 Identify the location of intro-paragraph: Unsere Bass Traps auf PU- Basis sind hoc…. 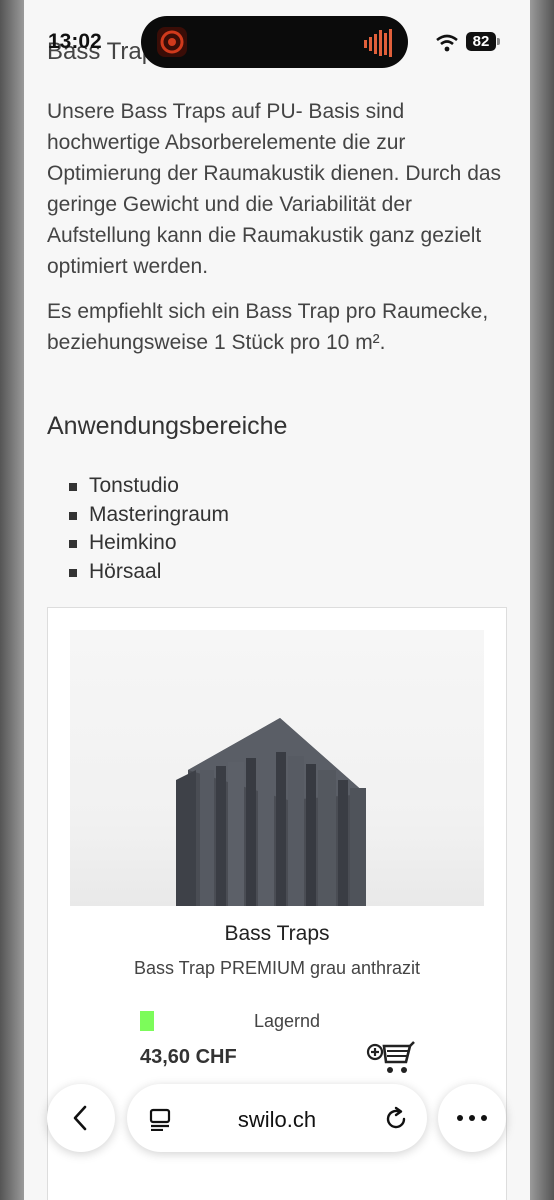
(274, 189).